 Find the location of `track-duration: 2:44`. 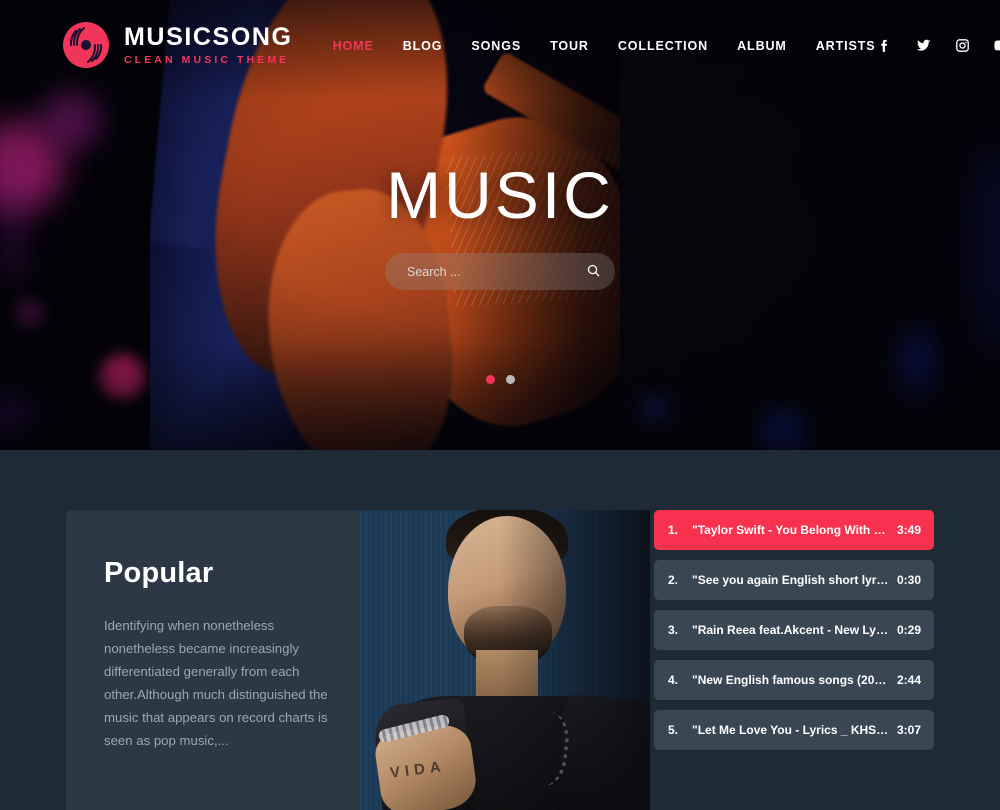

track-duration: 2:44 is located at coordinates (908, 680).